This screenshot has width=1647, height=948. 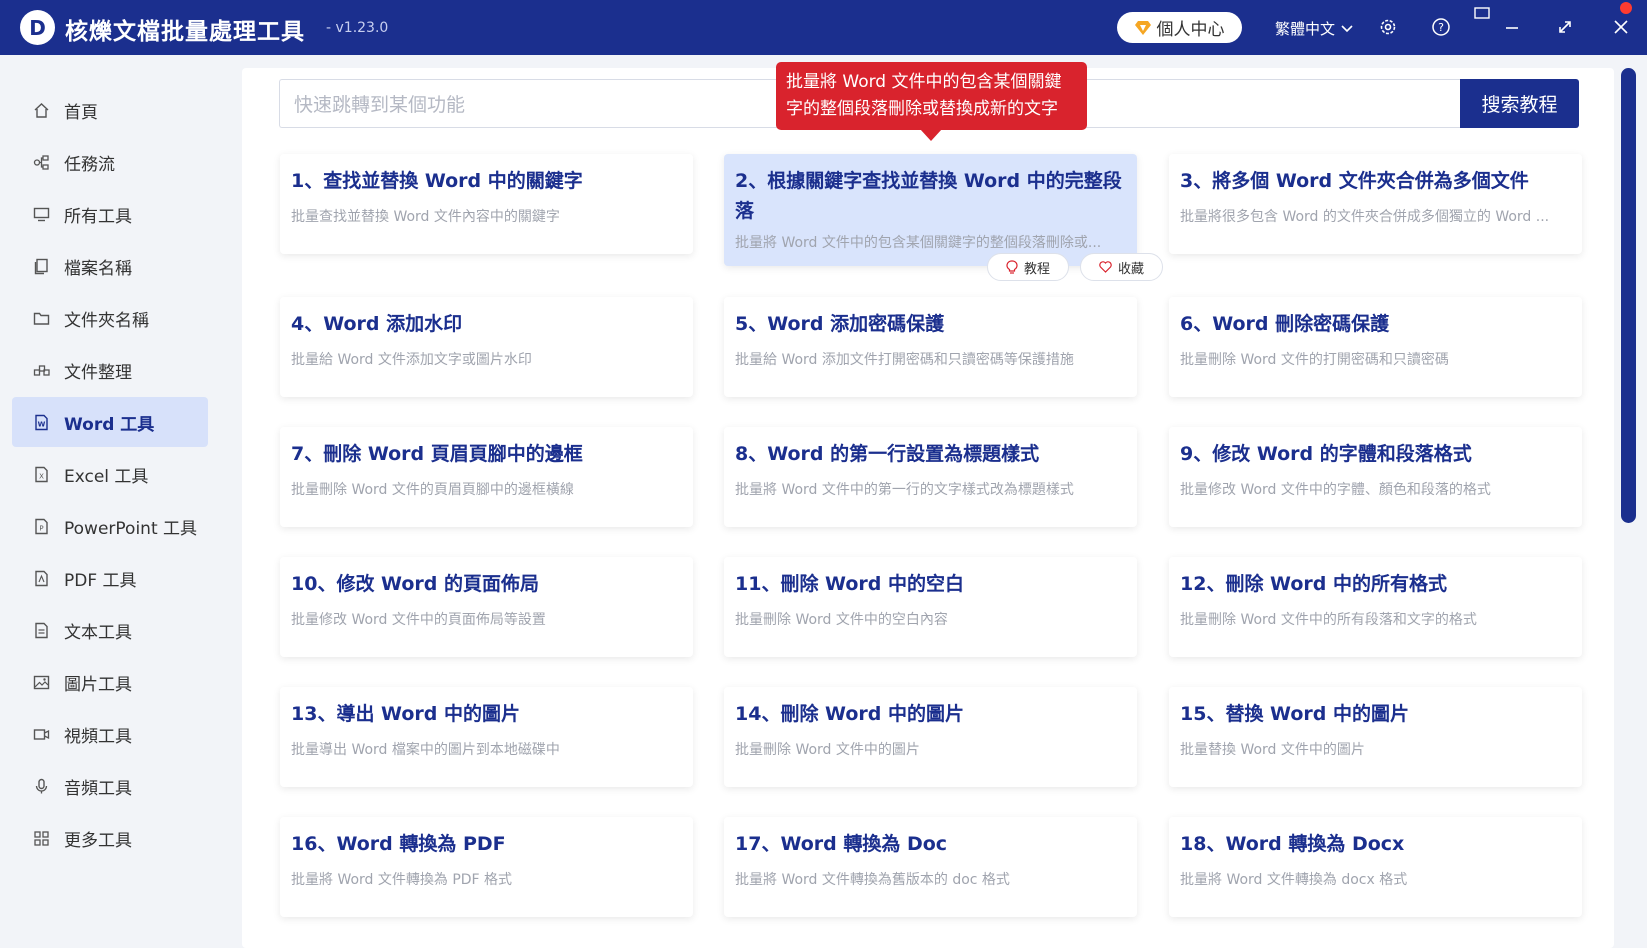 I want to click on language-selector: 繁體中文, so click(x=1314, y=28).